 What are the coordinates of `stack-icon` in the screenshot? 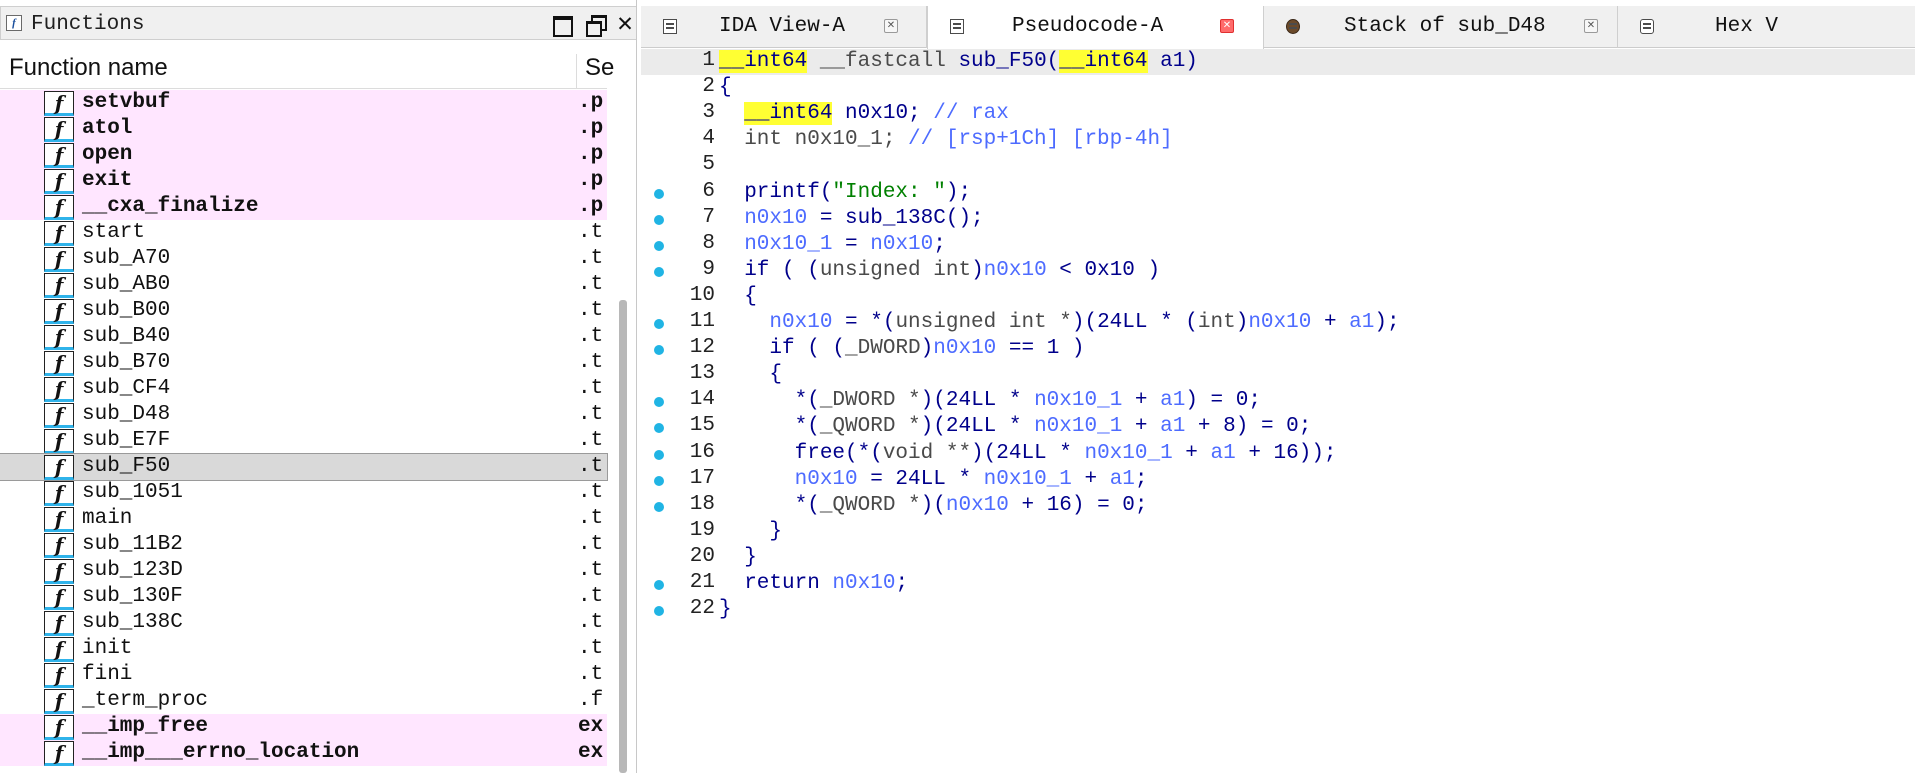 It's located at (1293, 26).